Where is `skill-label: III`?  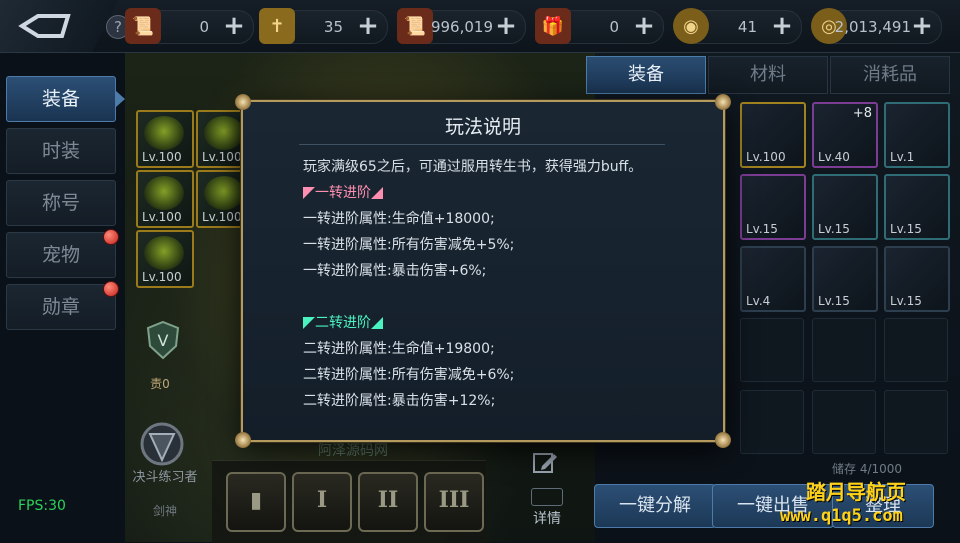 skill-label: III is located at coordinates (454, 500).